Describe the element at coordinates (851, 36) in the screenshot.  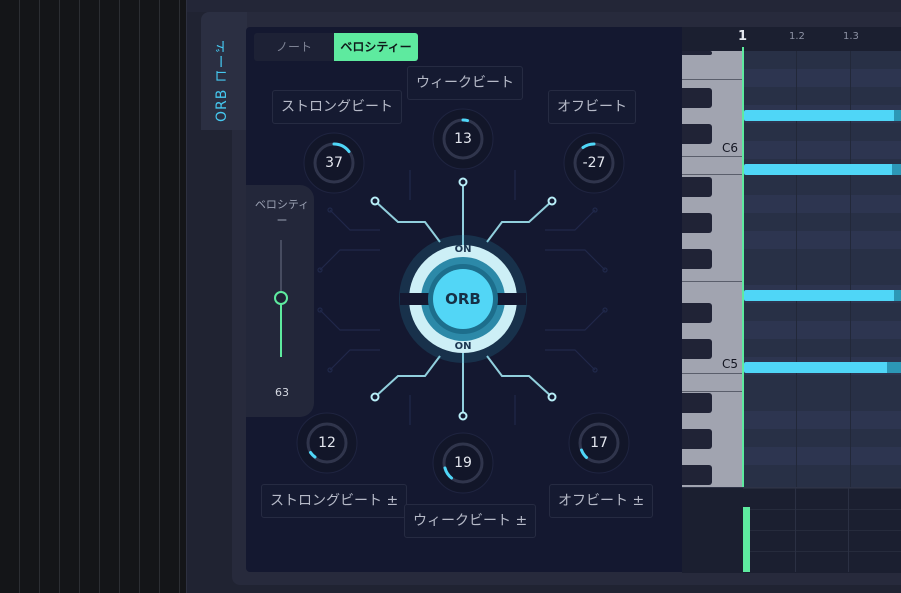
I see `ruler-beat-3: 1.3` at that location.